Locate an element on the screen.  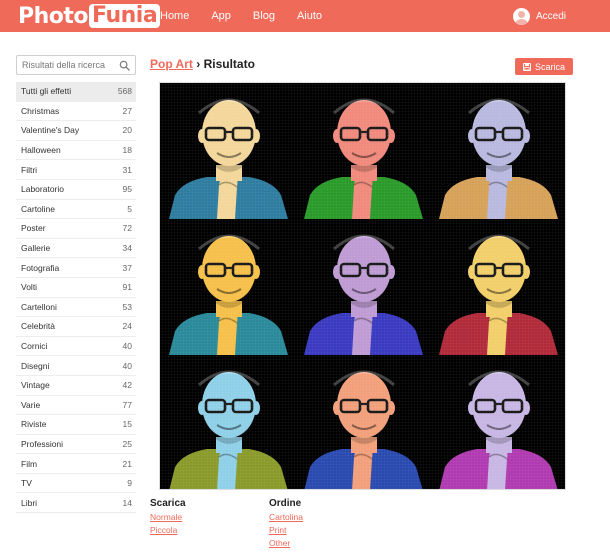
order-options-title: Ordine is located at coordinates (285, 503).